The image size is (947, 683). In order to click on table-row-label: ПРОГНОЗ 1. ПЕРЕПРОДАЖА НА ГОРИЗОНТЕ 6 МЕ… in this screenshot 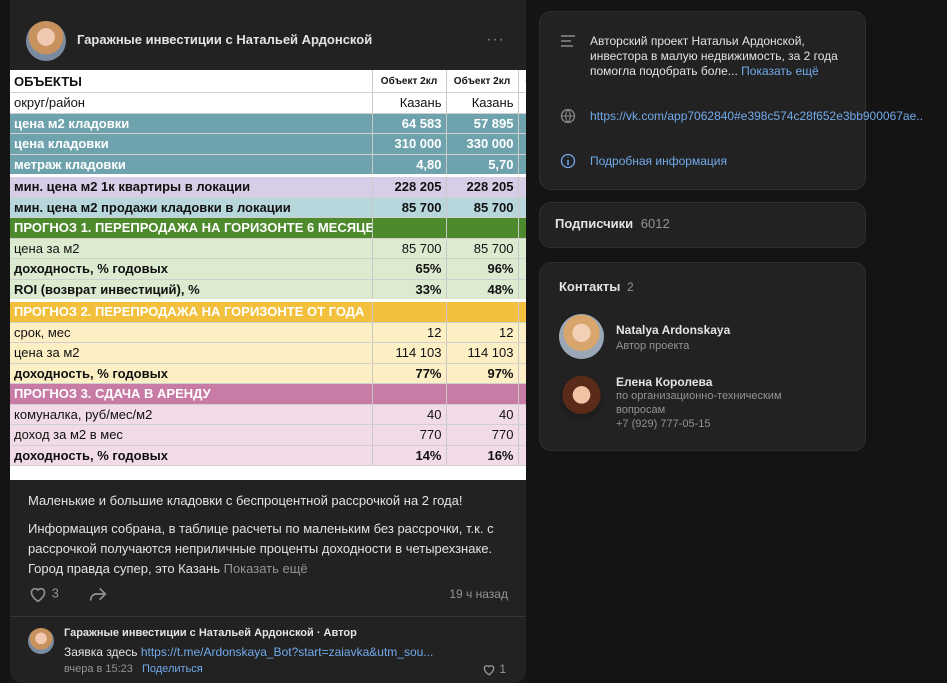, I will do `click(191, 228)`.